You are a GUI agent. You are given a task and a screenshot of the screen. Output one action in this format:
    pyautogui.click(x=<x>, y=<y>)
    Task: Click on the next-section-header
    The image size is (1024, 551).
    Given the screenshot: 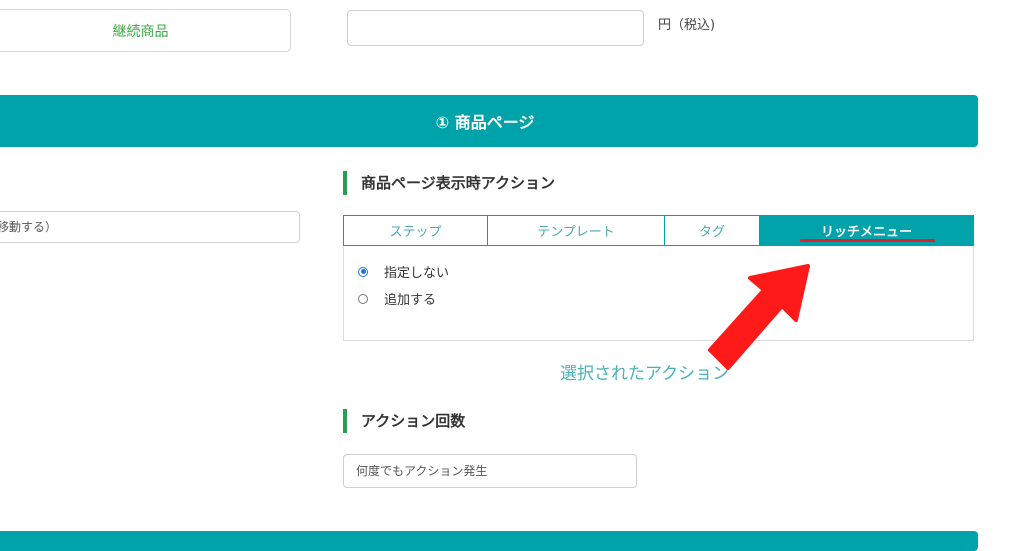 What is the action you would take?
    pyautogui.click(x=489, y=541)
    